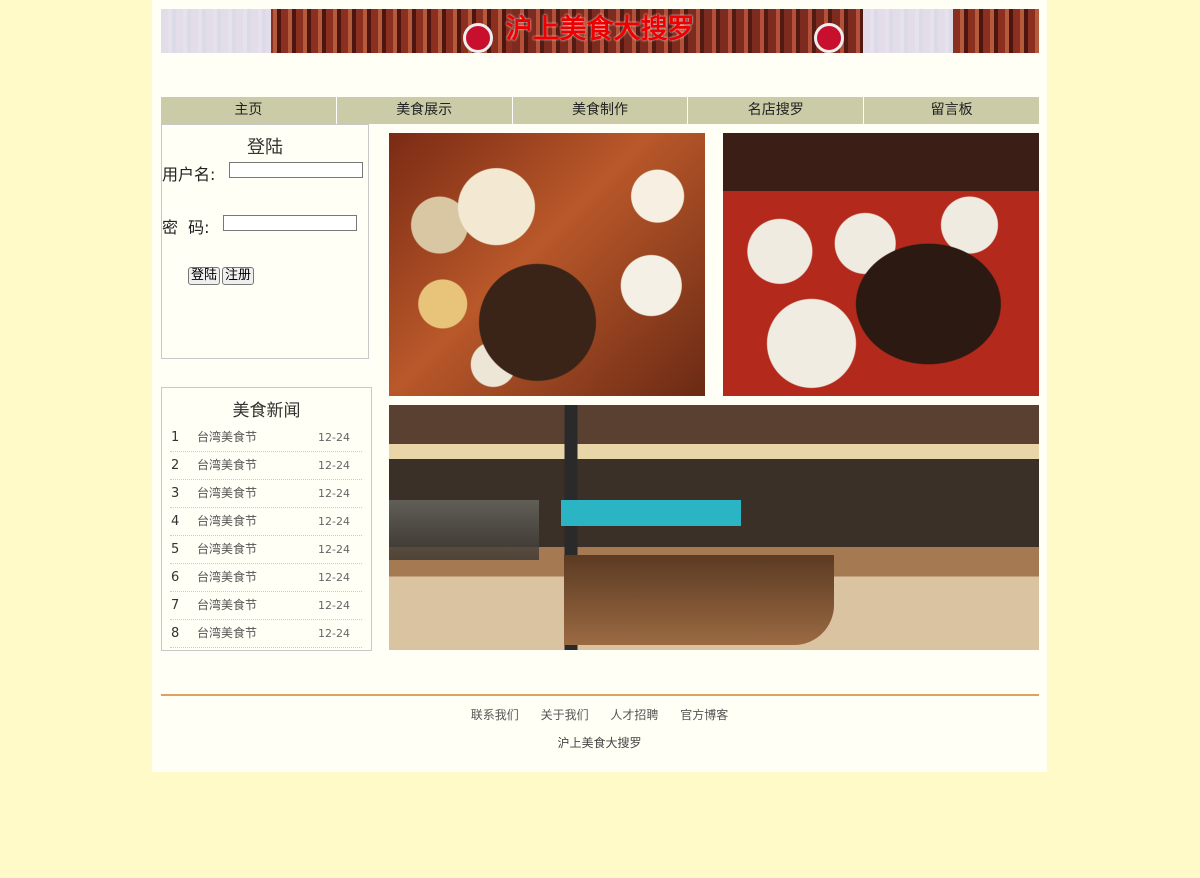 This screenshot has height=878, width=1200. What do you see at coordinates (175, 549) in the screenshot?
I see `news-number: 5` at bounding box center [175, 549].